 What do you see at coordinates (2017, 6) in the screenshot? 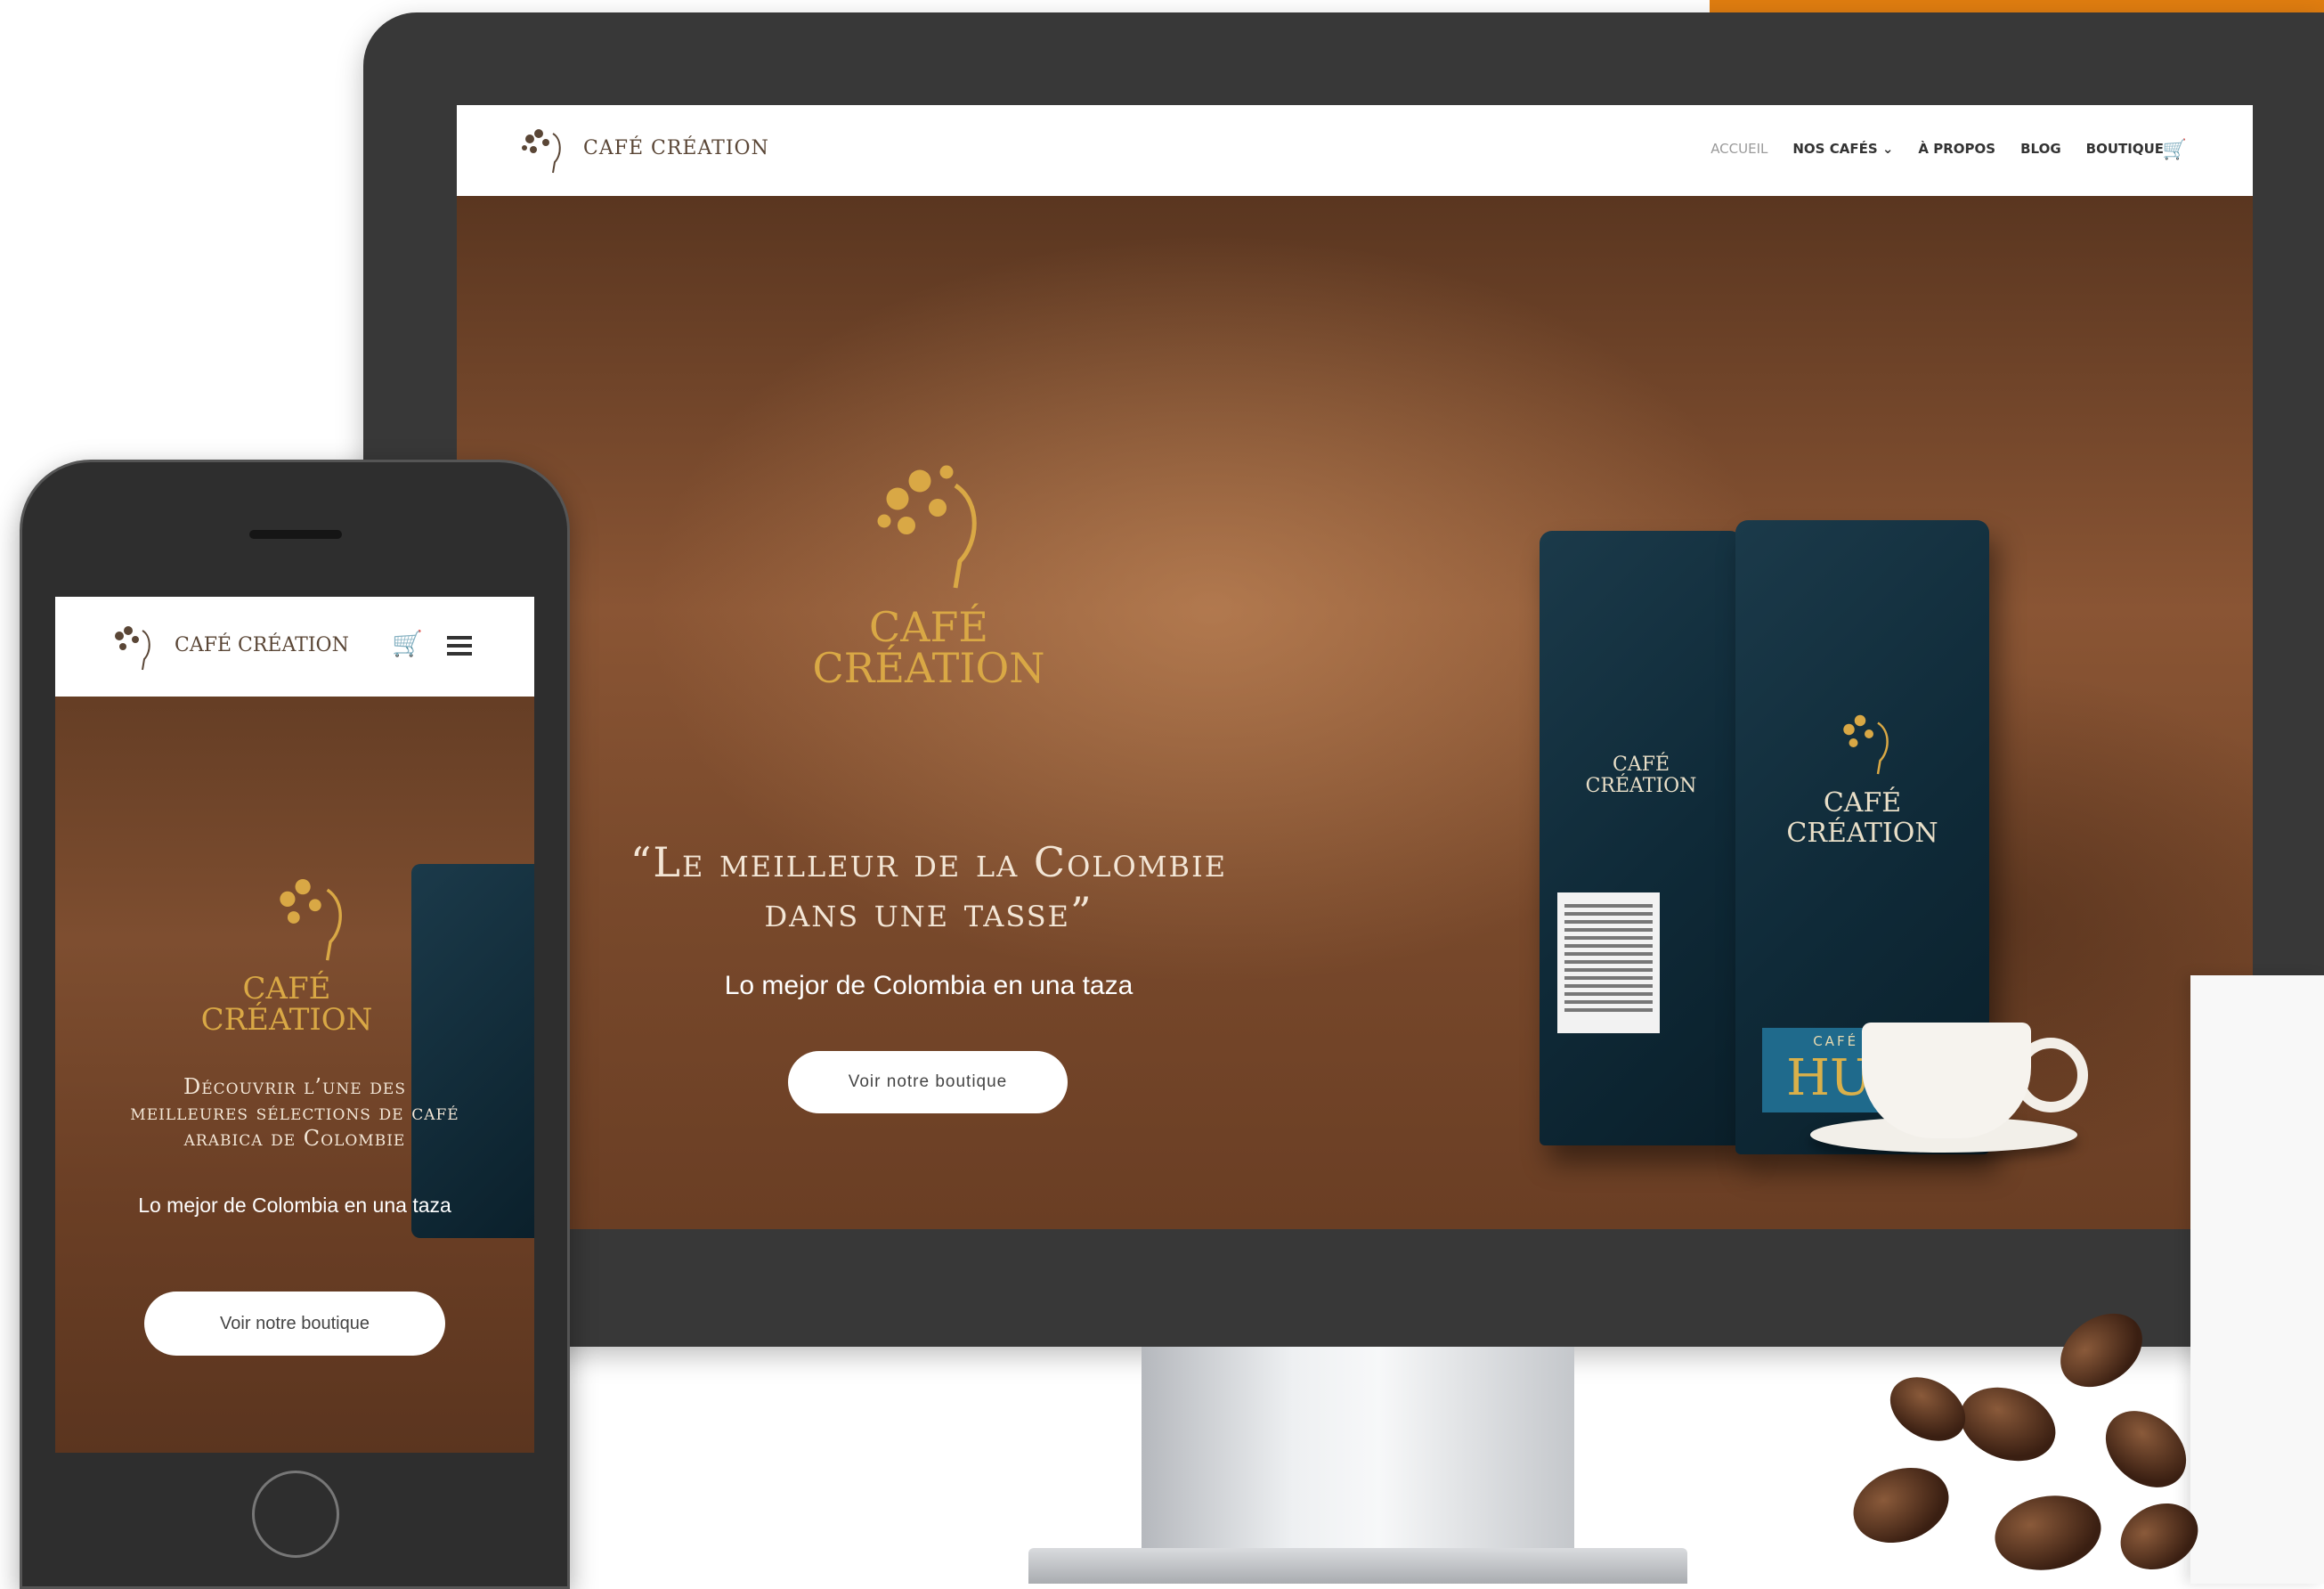
I see `orange-accent-bar` at bounding box center [2017, 6].